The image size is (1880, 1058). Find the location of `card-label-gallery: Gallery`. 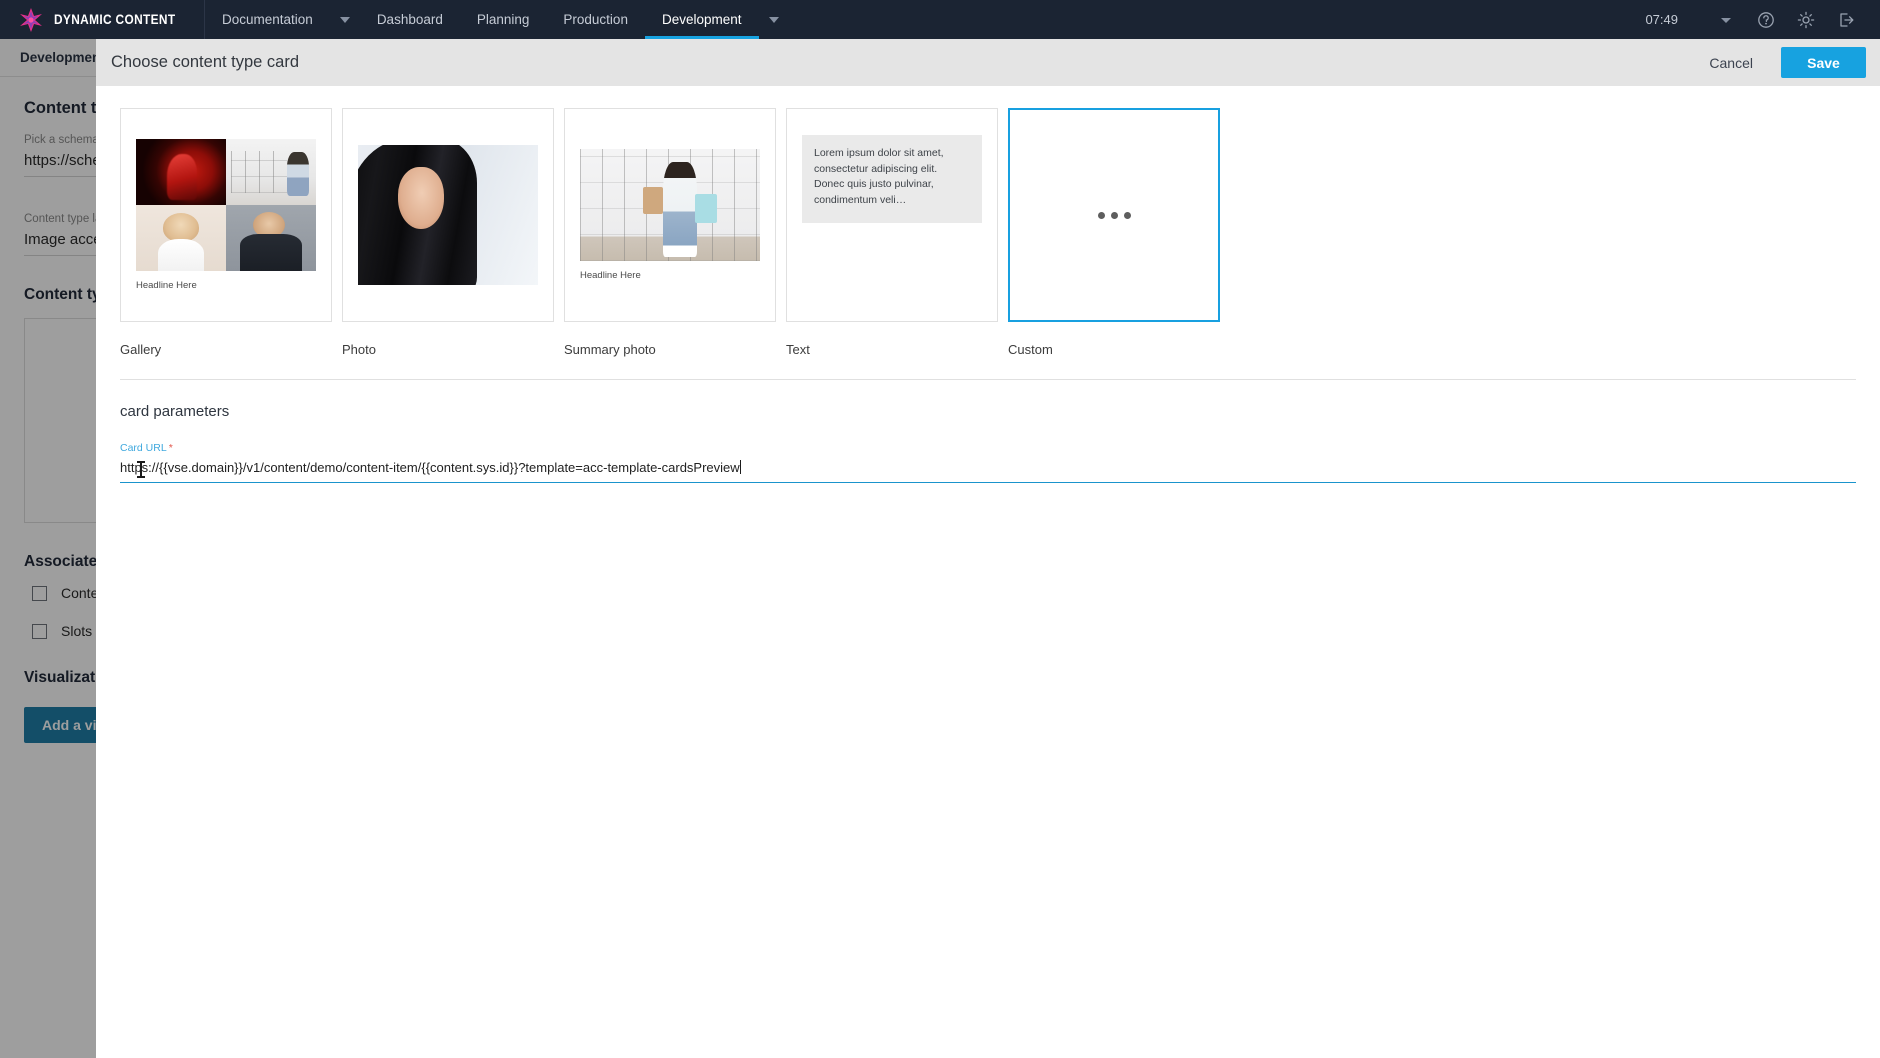

card-label-gallery: Gallery is located at coordinates (141, 349).